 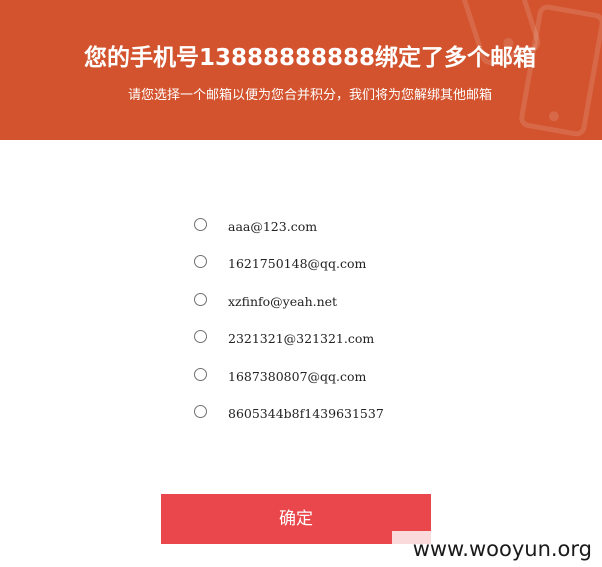 I want to click on email-option-label: 8605344b8f1439631537, so click(x=306, y=413).